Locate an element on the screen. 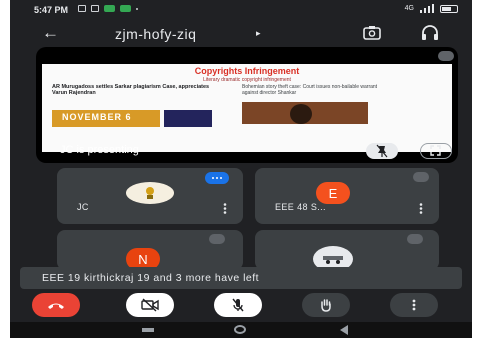  call-controls is located at coordinates (241, 306).